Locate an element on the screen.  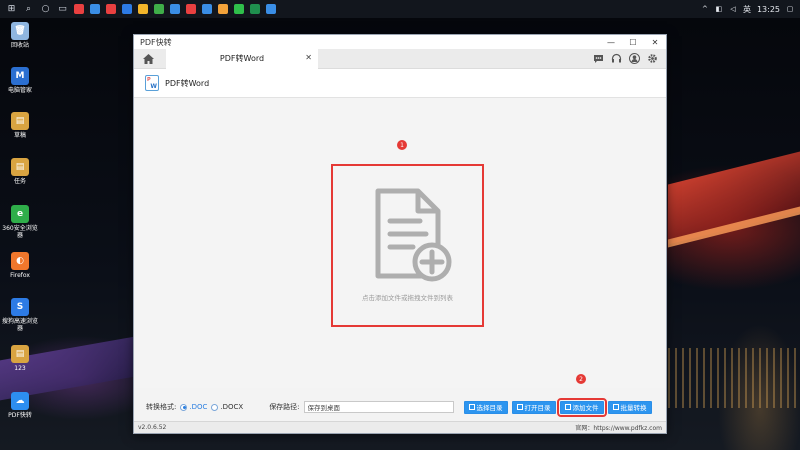
desktop-icon-pc-manager: M 电脑管家 is located at coordinates (20, 80).